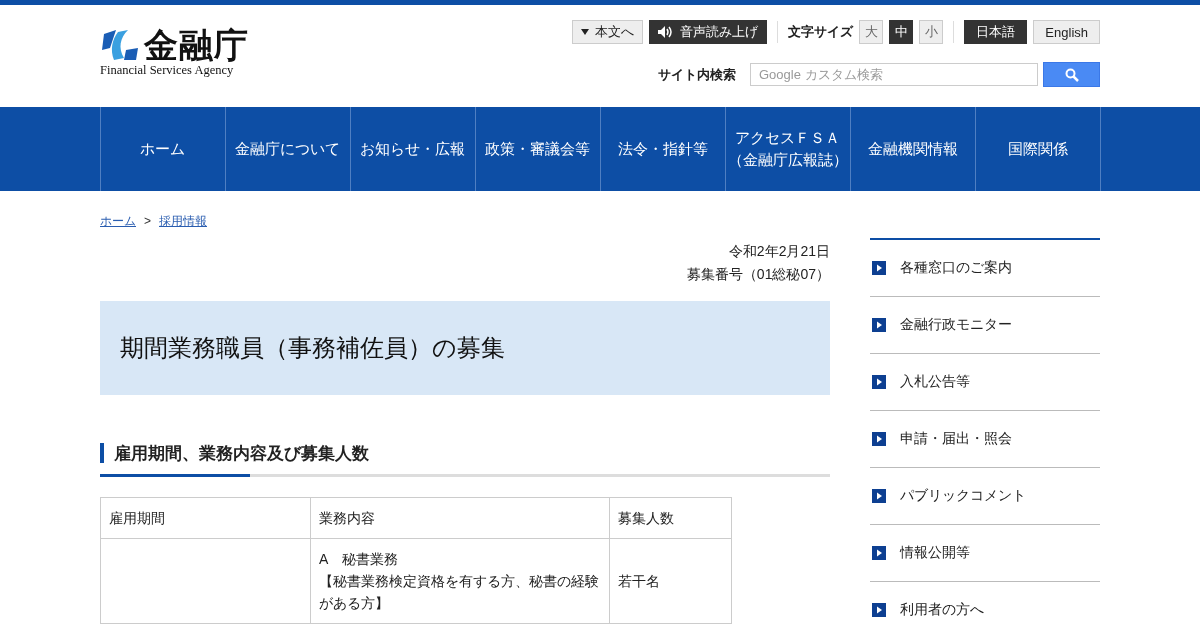 This screenshot has width=1200, height=630. I want to click on nav-item: 金融機関情報, so click(913, 149).